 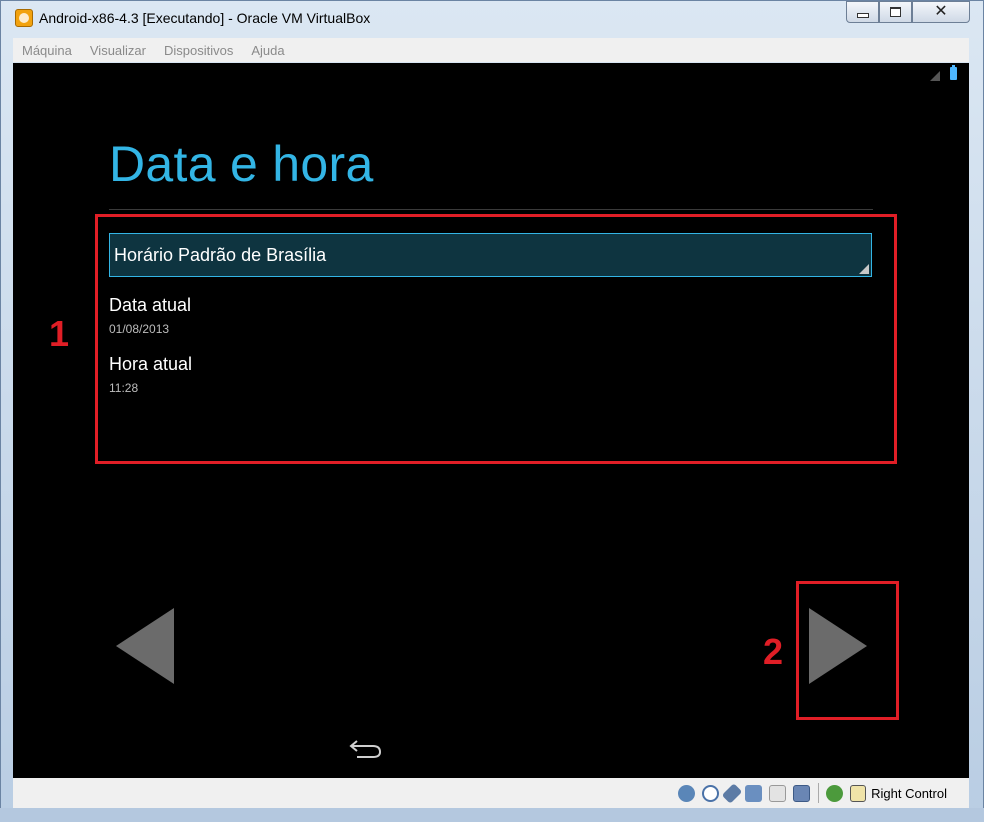 I want to click on desktop-taskbar-strip, so click(x=492, y=815).